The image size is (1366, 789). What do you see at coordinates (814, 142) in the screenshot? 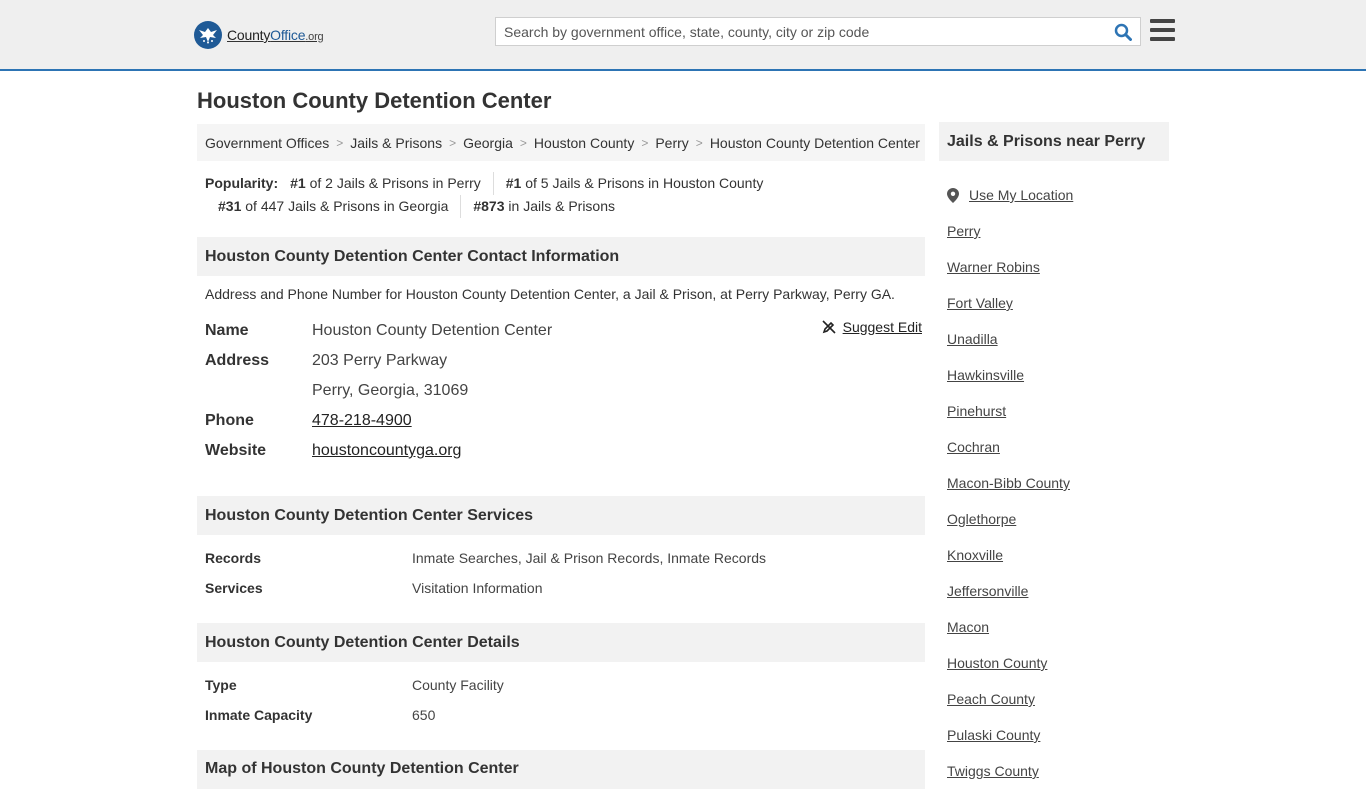
I see `breadcrumb-current: Houston County Detention Center` at bounding box center [814, 142].